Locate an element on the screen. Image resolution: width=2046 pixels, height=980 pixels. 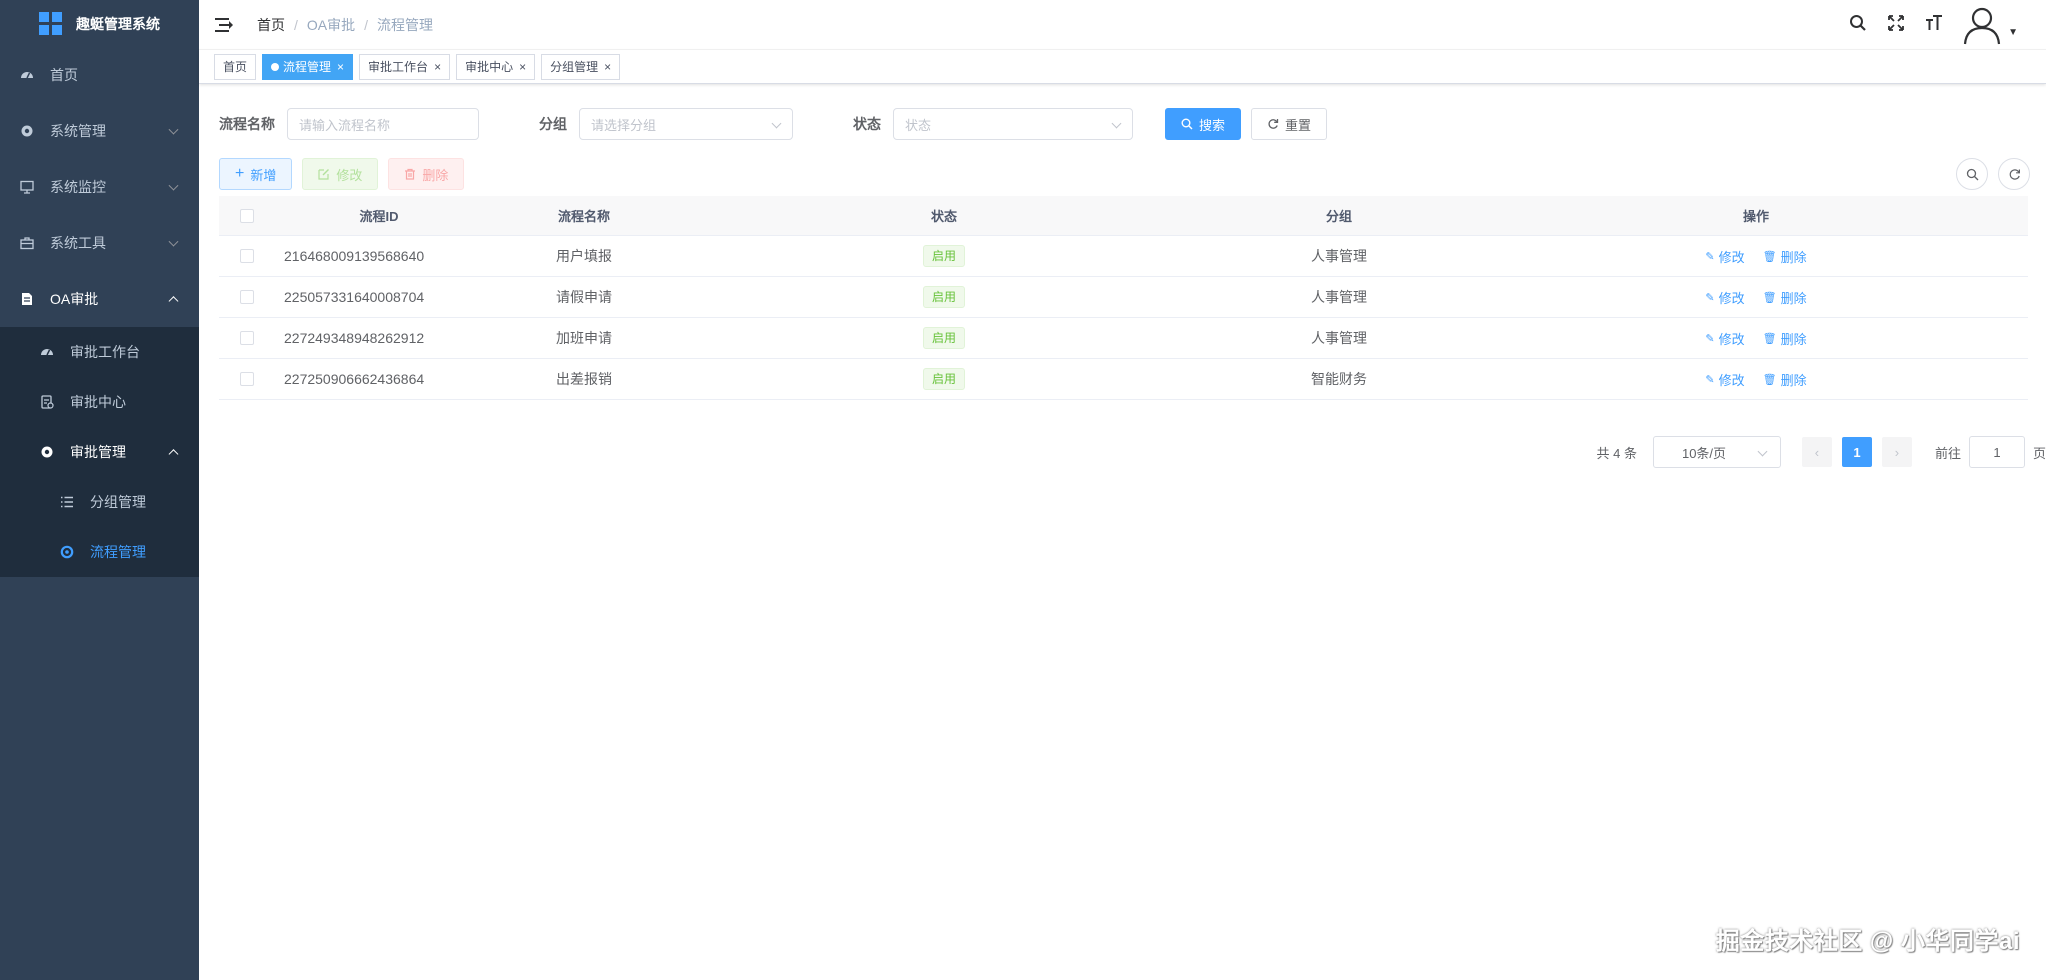
caret-down-icon: ▼ is located at coordinates (2013, 32).